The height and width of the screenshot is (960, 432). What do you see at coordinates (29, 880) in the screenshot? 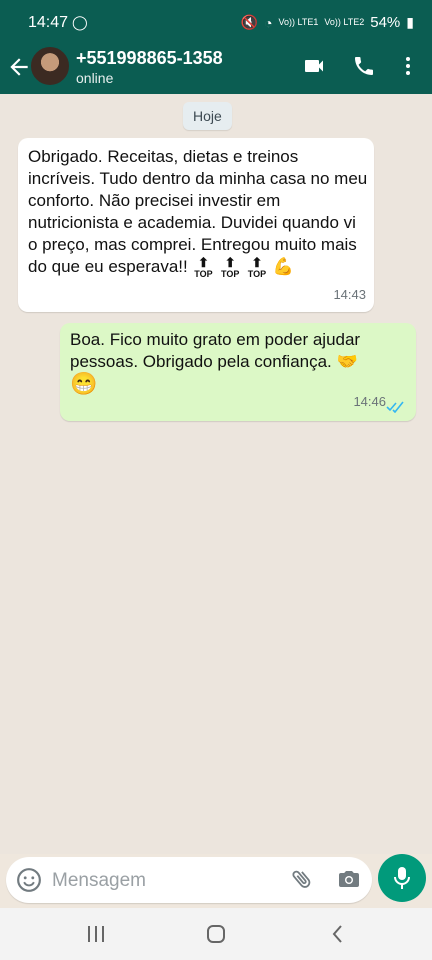
I see `emoji-icon` at bounding box center [29, 880].